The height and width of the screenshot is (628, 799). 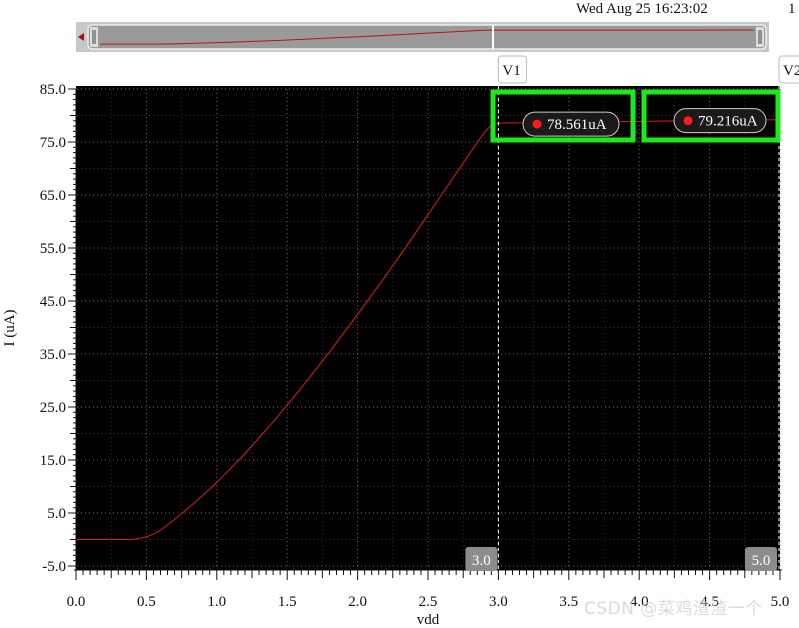 I want to click on scroller-right-handle-icon, so click(x=760, y=37).